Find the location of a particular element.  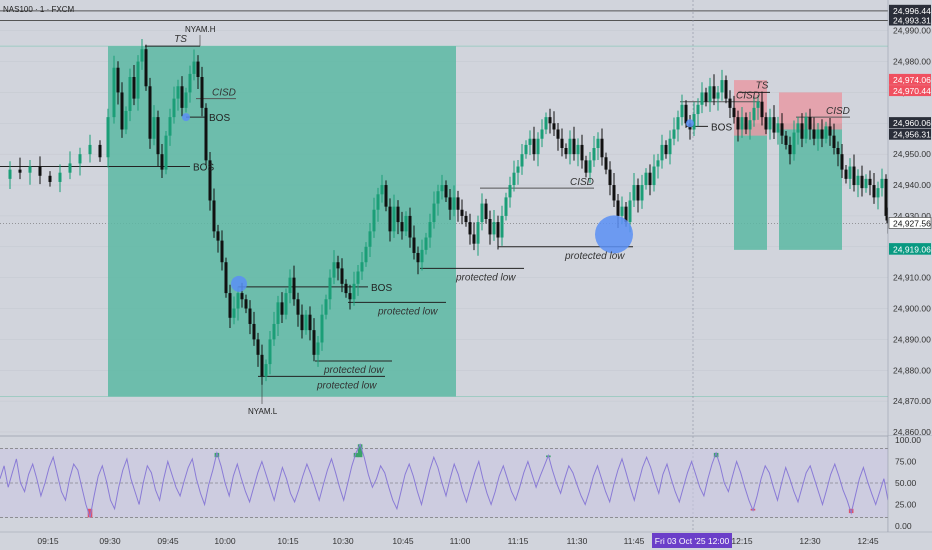

time-tick: 12:45 is located at coordinates (868, 541).